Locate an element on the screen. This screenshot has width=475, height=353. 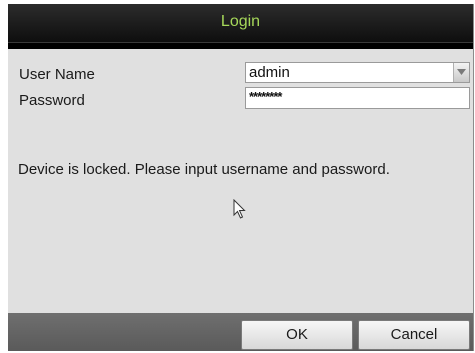
cancel-button: Cancel is located at coordinates (414, 335).